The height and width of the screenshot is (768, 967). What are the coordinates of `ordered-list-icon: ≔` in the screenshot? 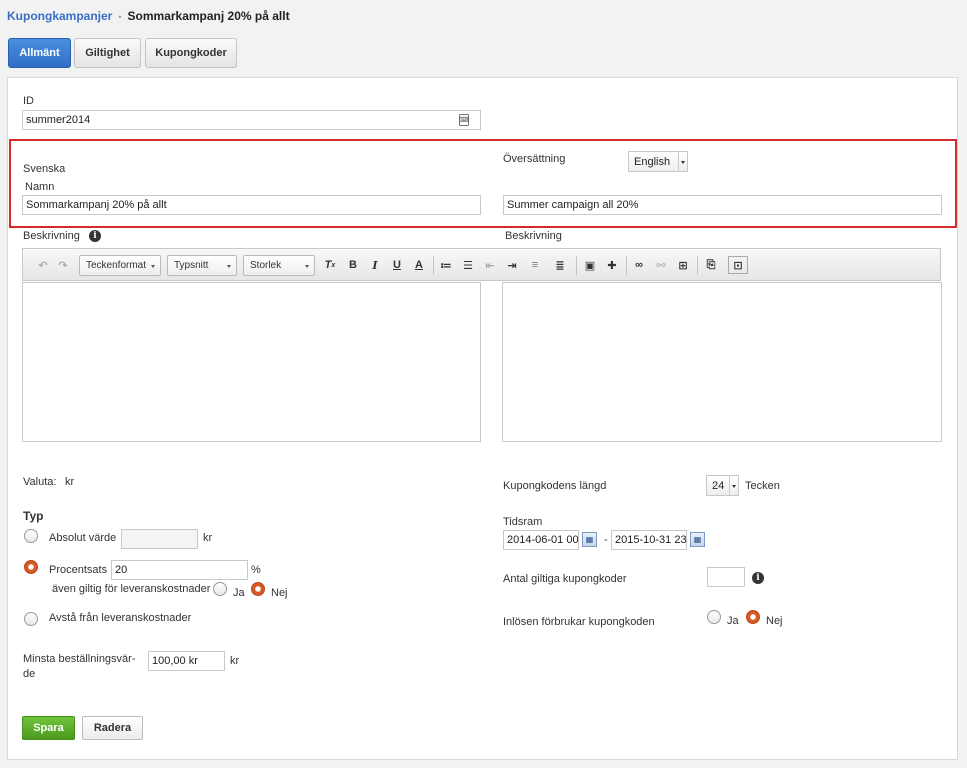 It's located at (446, 265).